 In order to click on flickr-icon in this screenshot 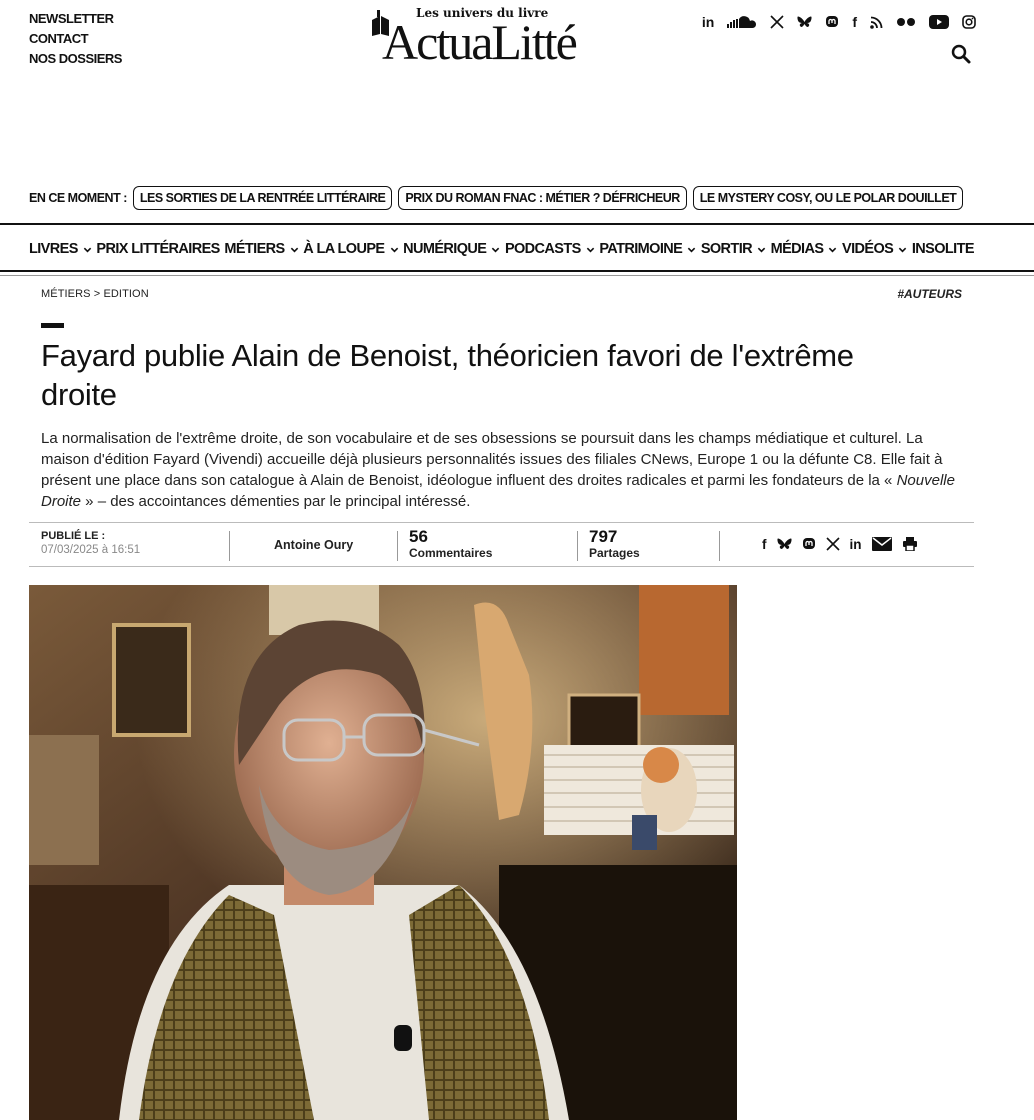, I will do `click(906, 22)`.